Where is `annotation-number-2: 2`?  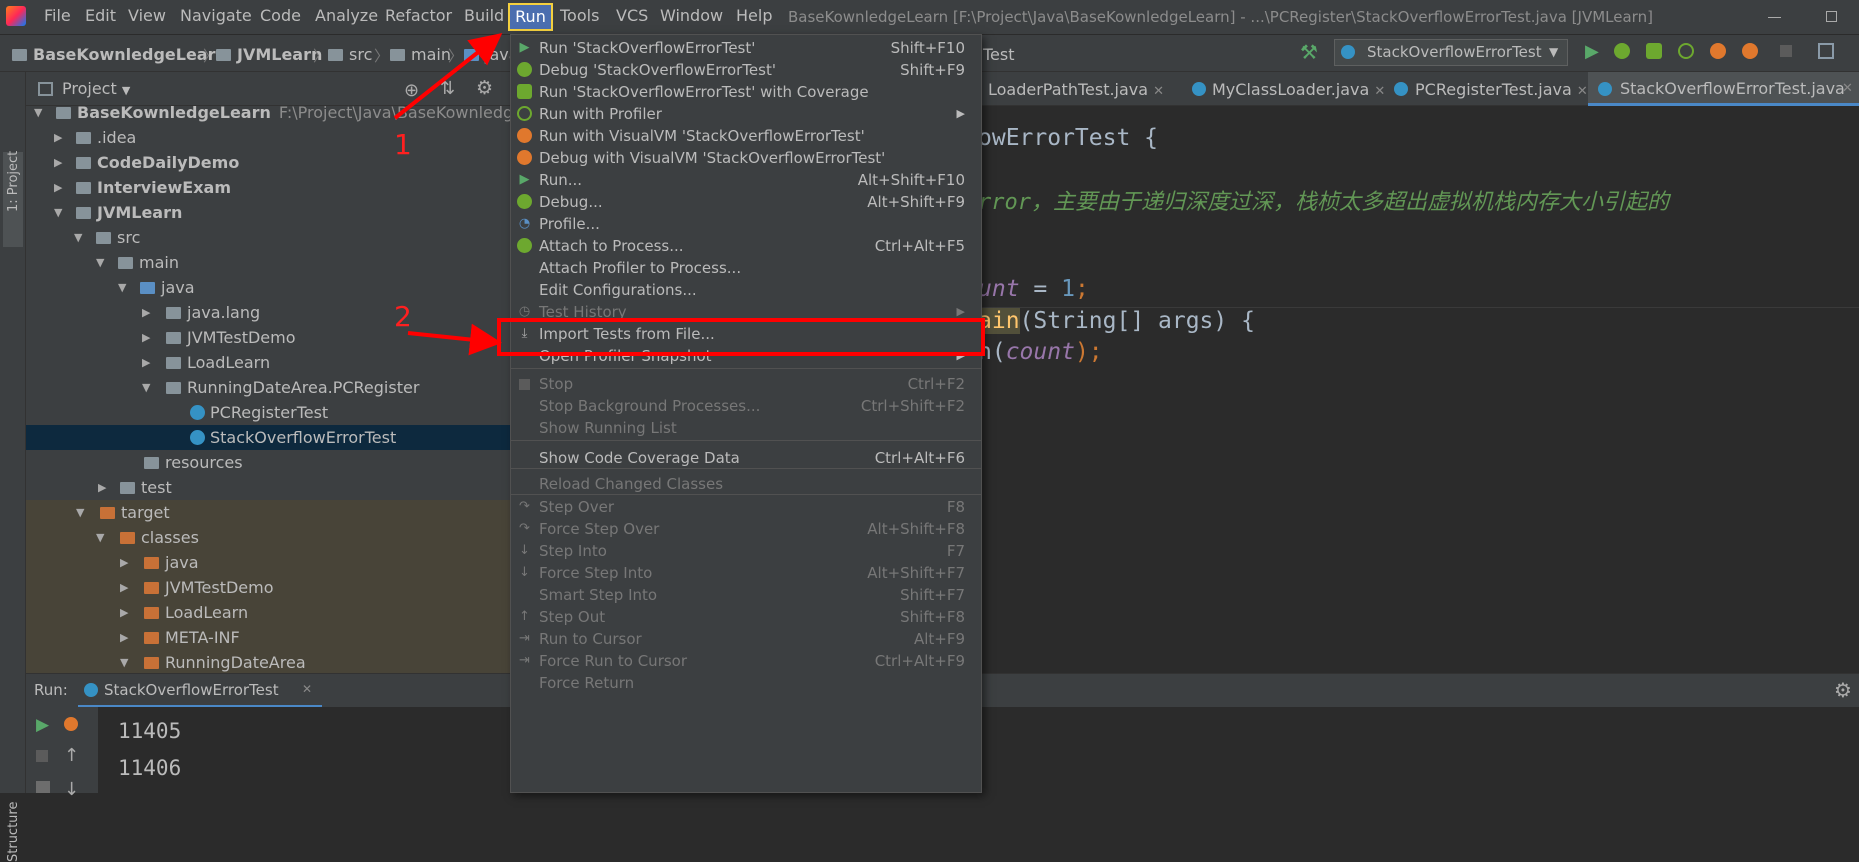
annotation-number-2: 2 is located at coordinates (403, 316).